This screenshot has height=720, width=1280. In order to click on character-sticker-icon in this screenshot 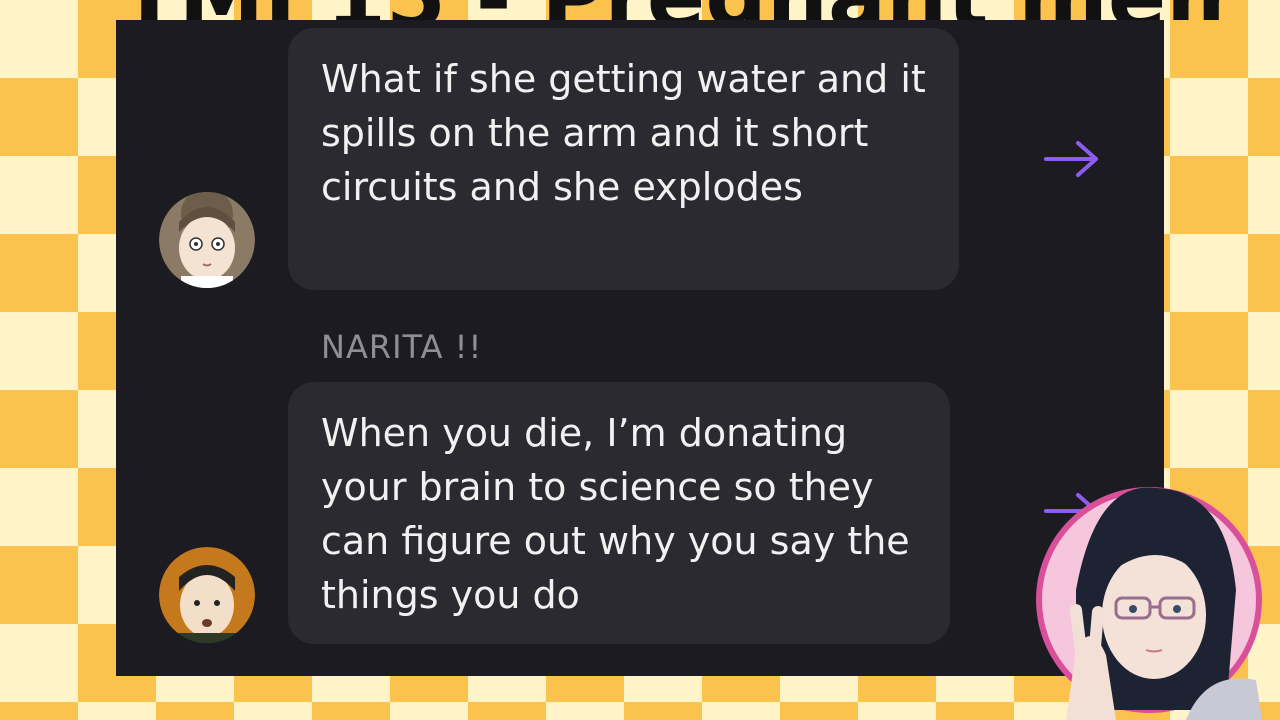, I will do `click(1149, 603)`.